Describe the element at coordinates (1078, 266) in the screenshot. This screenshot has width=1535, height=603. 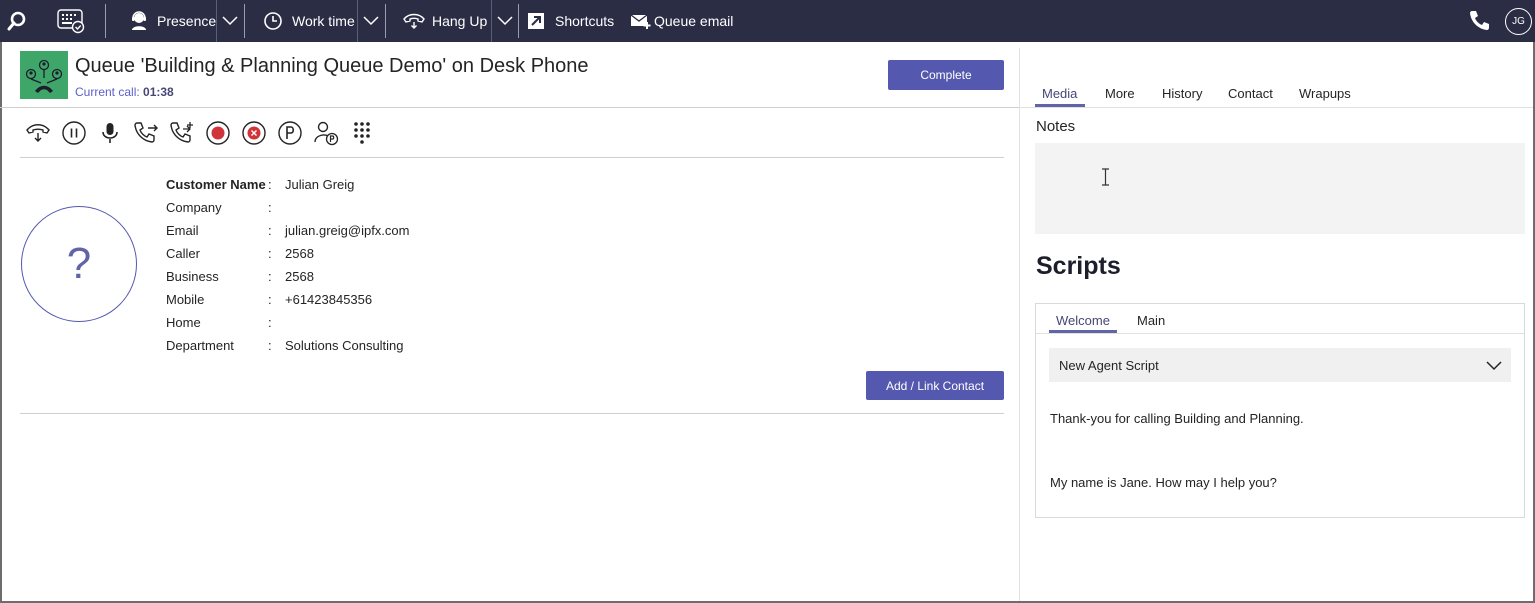
I see `scripts-title: Scripts` at that location.